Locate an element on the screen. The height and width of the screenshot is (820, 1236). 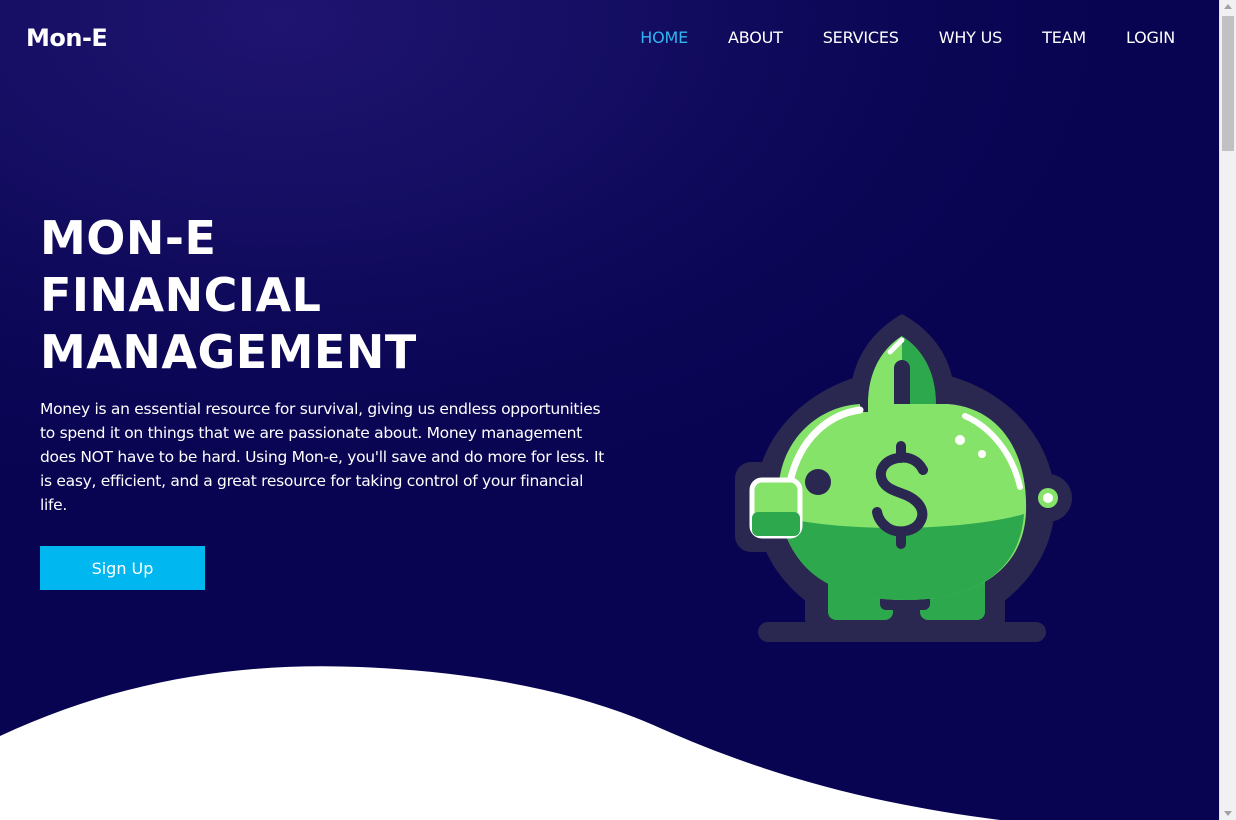
scrollbar-thumb is located at coordinates (1228, 83).